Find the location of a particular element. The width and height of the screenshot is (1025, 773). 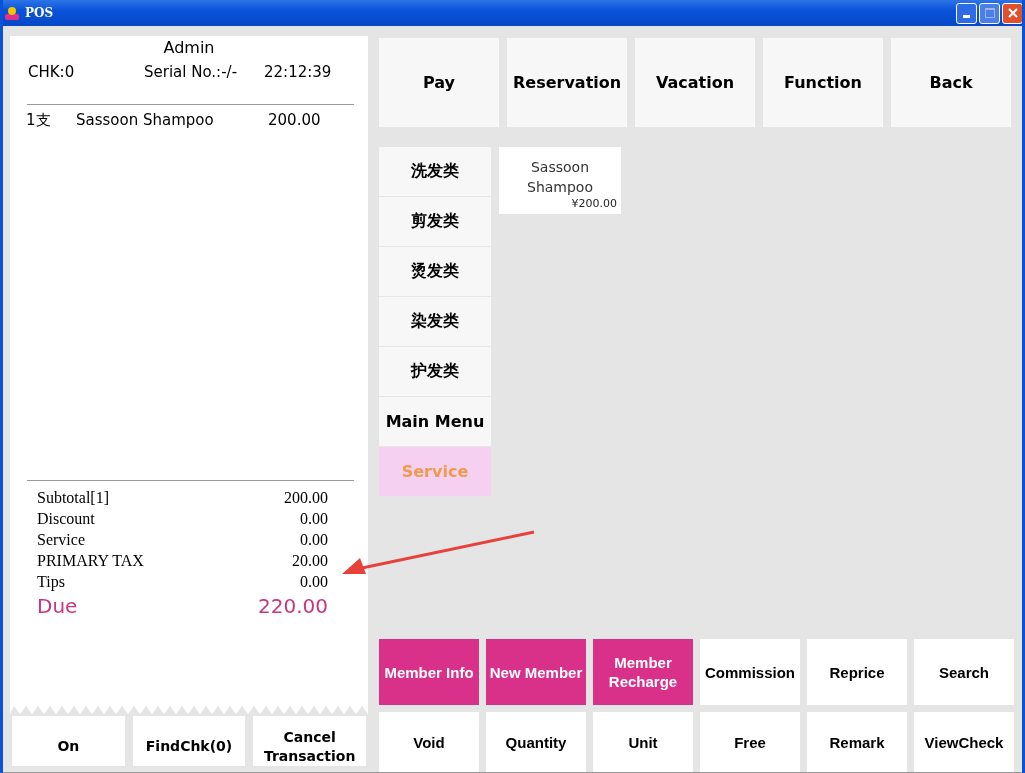

total-label: Tips is located at coordinates (51, 582).